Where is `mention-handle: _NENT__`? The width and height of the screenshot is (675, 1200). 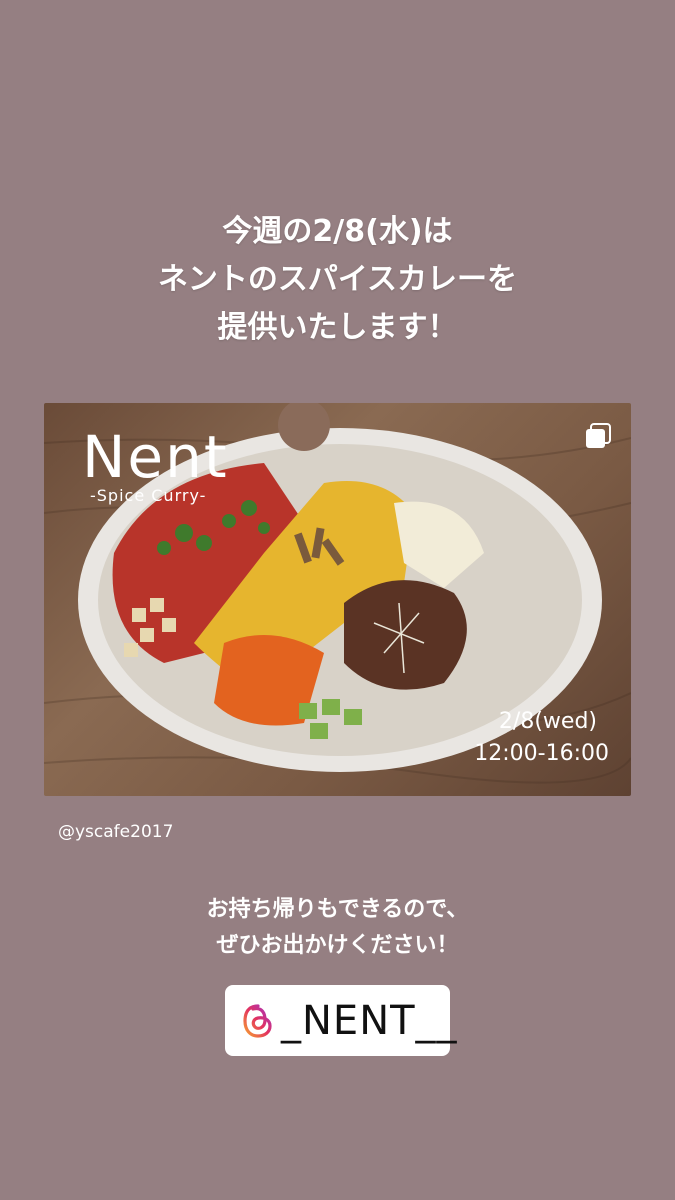 mention-handle: _NENT__ is located at coordinates (369, 1020).